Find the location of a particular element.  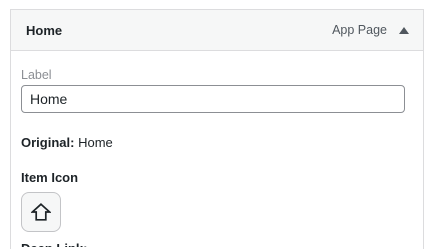

label-input is located at coordinates (213, 99).